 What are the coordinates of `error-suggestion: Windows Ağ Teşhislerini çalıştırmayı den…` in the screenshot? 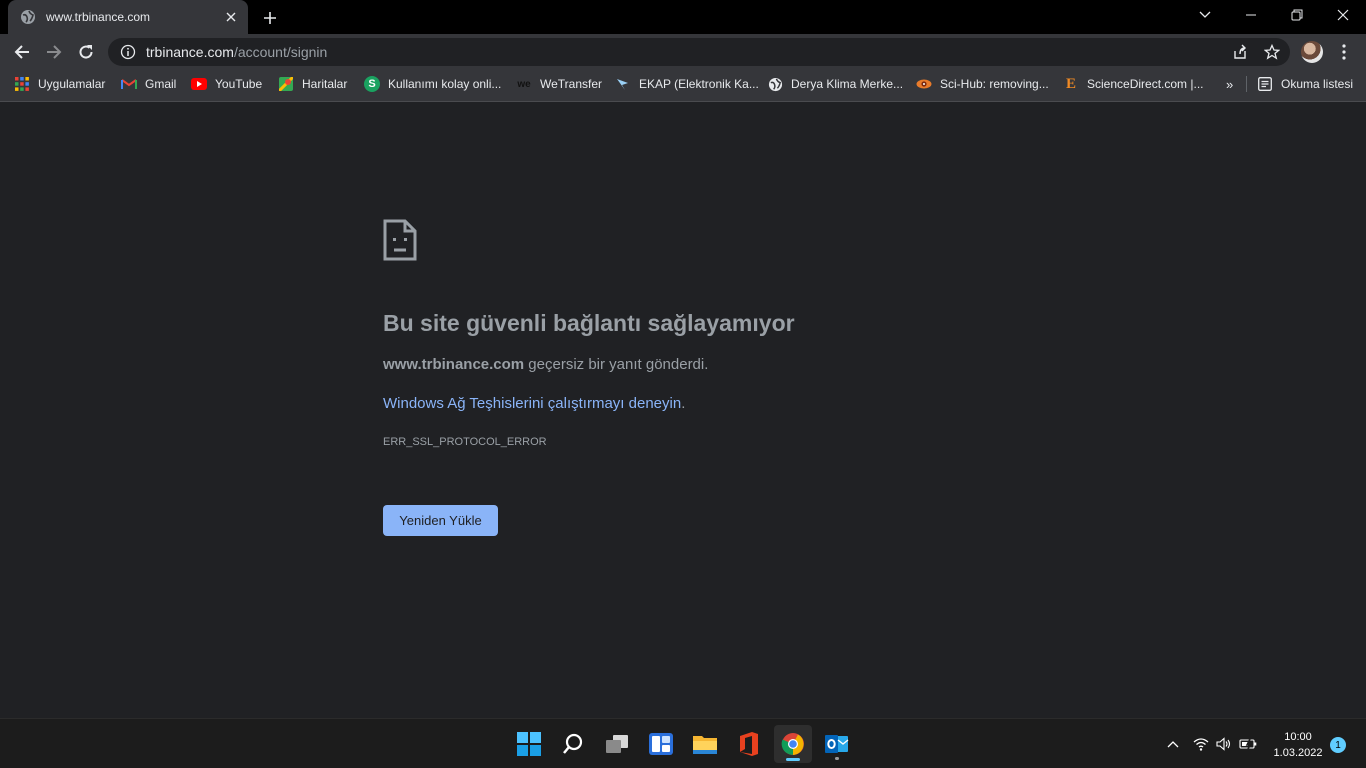 It's located at (534, 403).